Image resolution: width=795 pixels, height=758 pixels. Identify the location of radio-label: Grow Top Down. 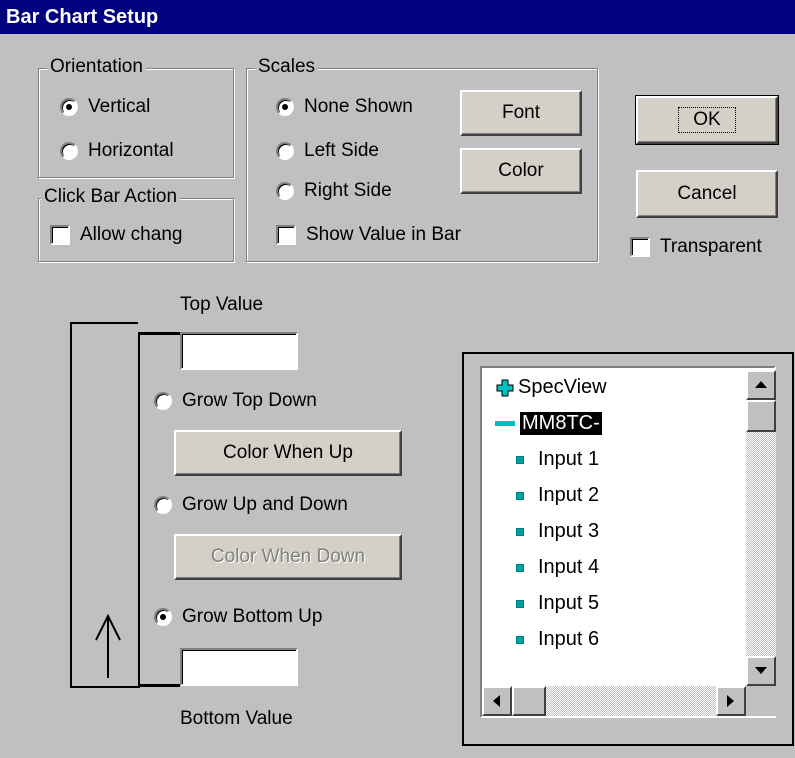
(249, 400).